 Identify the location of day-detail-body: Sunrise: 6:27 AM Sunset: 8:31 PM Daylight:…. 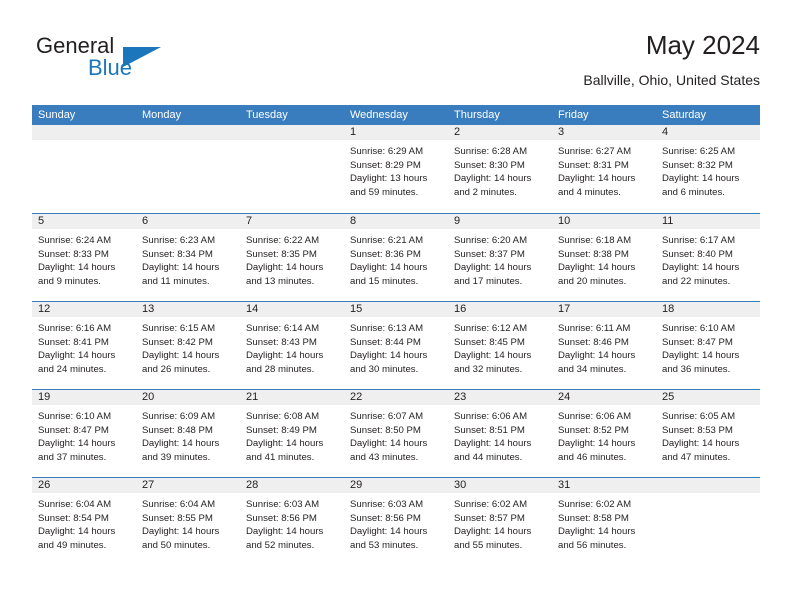
(604, 169).